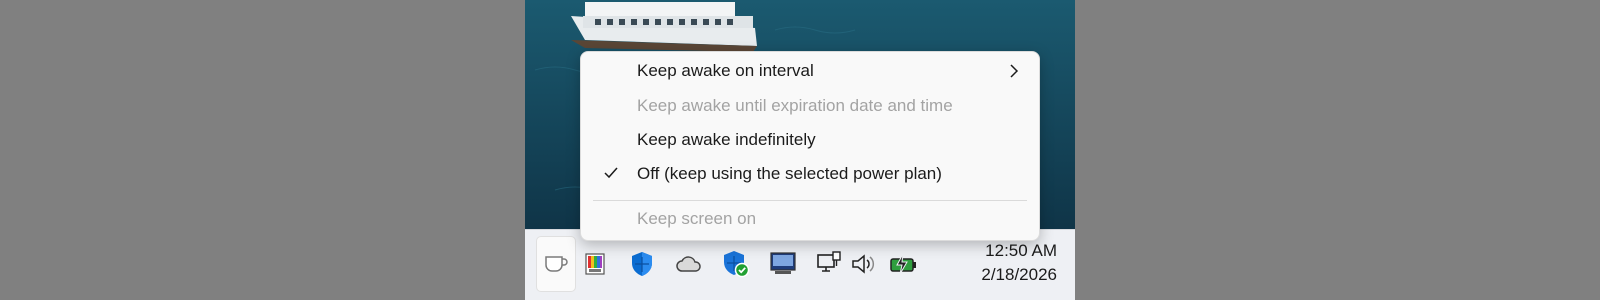 This screenshot has height=300, width=1600. I want to click on windows-security-icon, so click(737, 264).